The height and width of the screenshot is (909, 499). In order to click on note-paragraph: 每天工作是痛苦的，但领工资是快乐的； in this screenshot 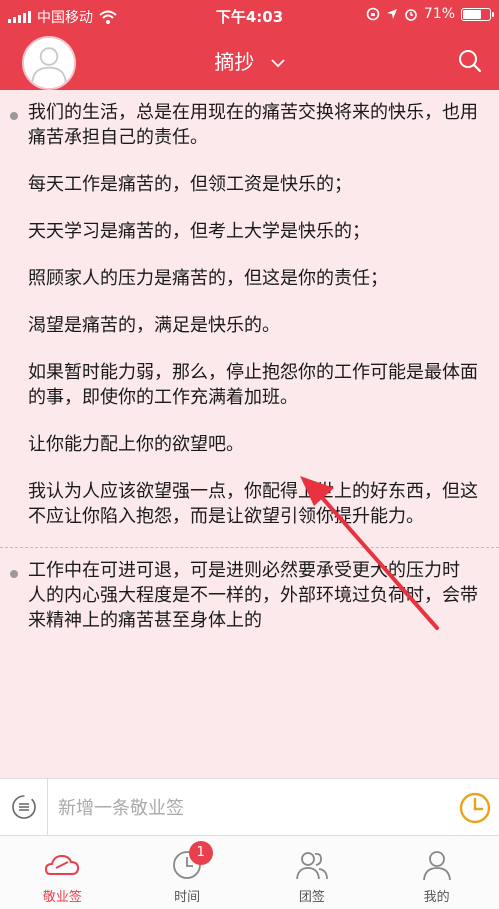, I will do `click(190, 184)`.